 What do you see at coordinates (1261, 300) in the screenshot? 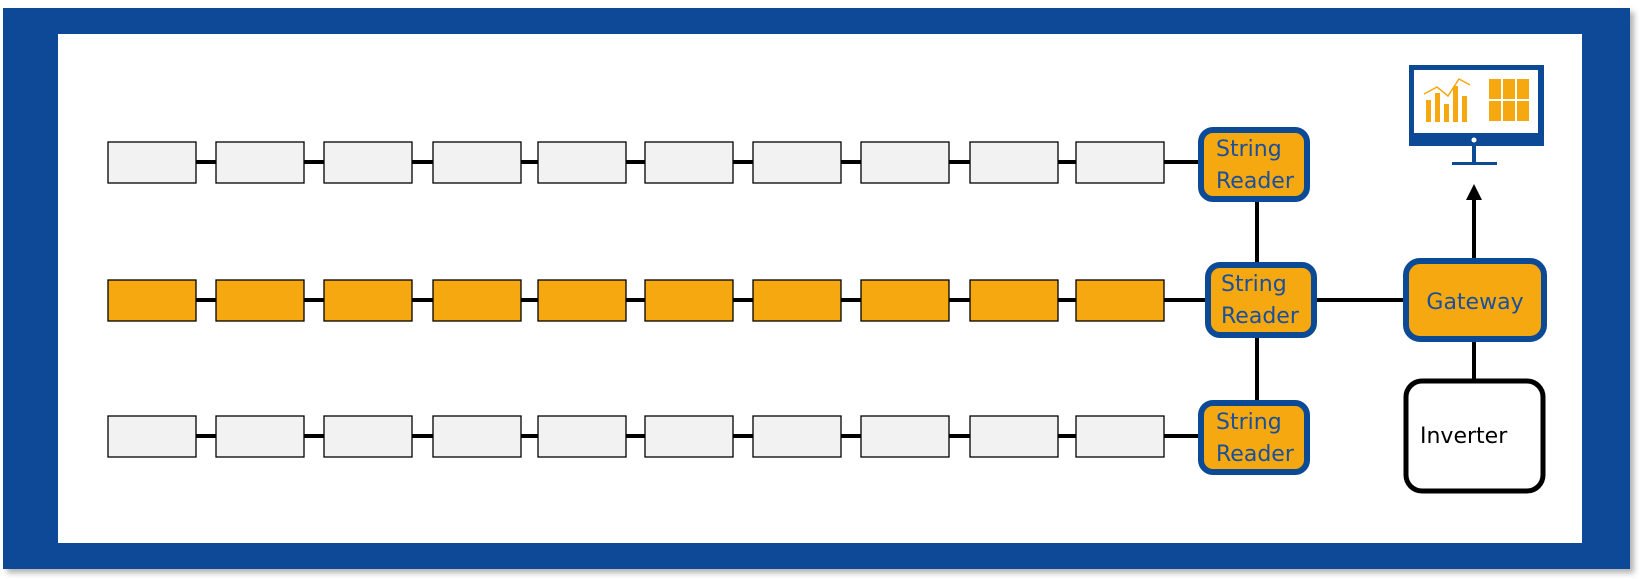
I see `string-reader-middle: String Reader` at bounding box center [1261, 300].